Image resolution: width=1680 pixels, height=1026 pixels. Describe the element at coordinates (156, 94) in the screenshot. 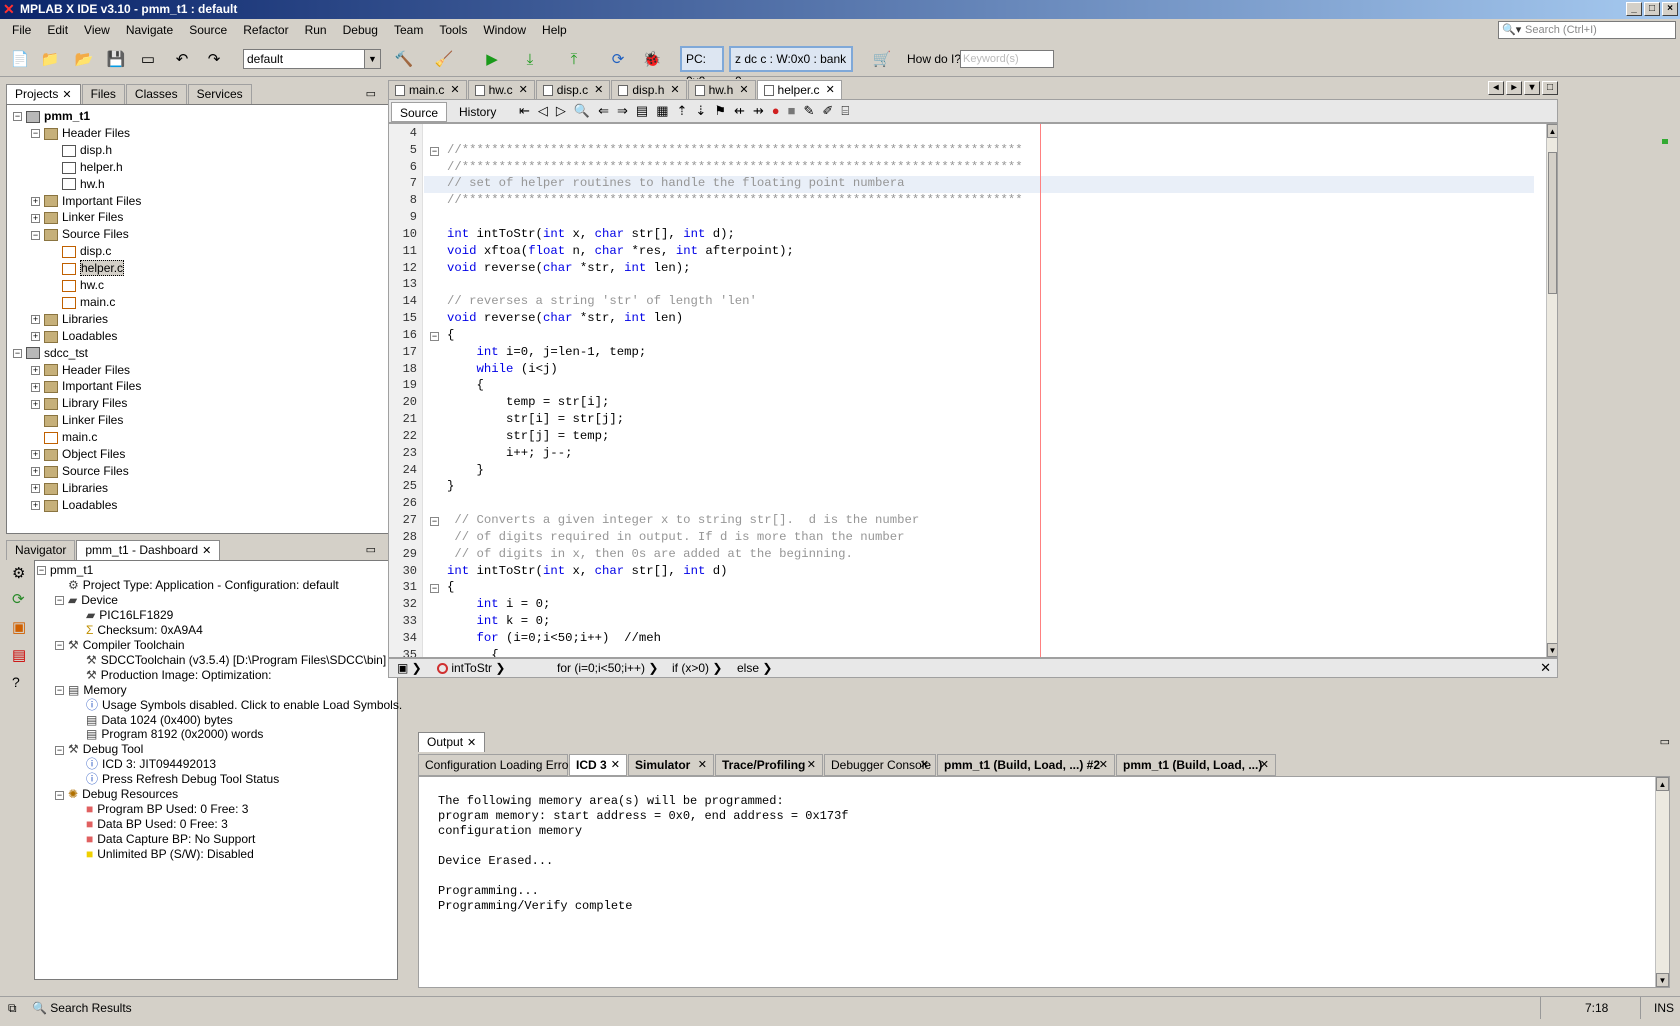

I see `tab-classes: Classes` at that location.